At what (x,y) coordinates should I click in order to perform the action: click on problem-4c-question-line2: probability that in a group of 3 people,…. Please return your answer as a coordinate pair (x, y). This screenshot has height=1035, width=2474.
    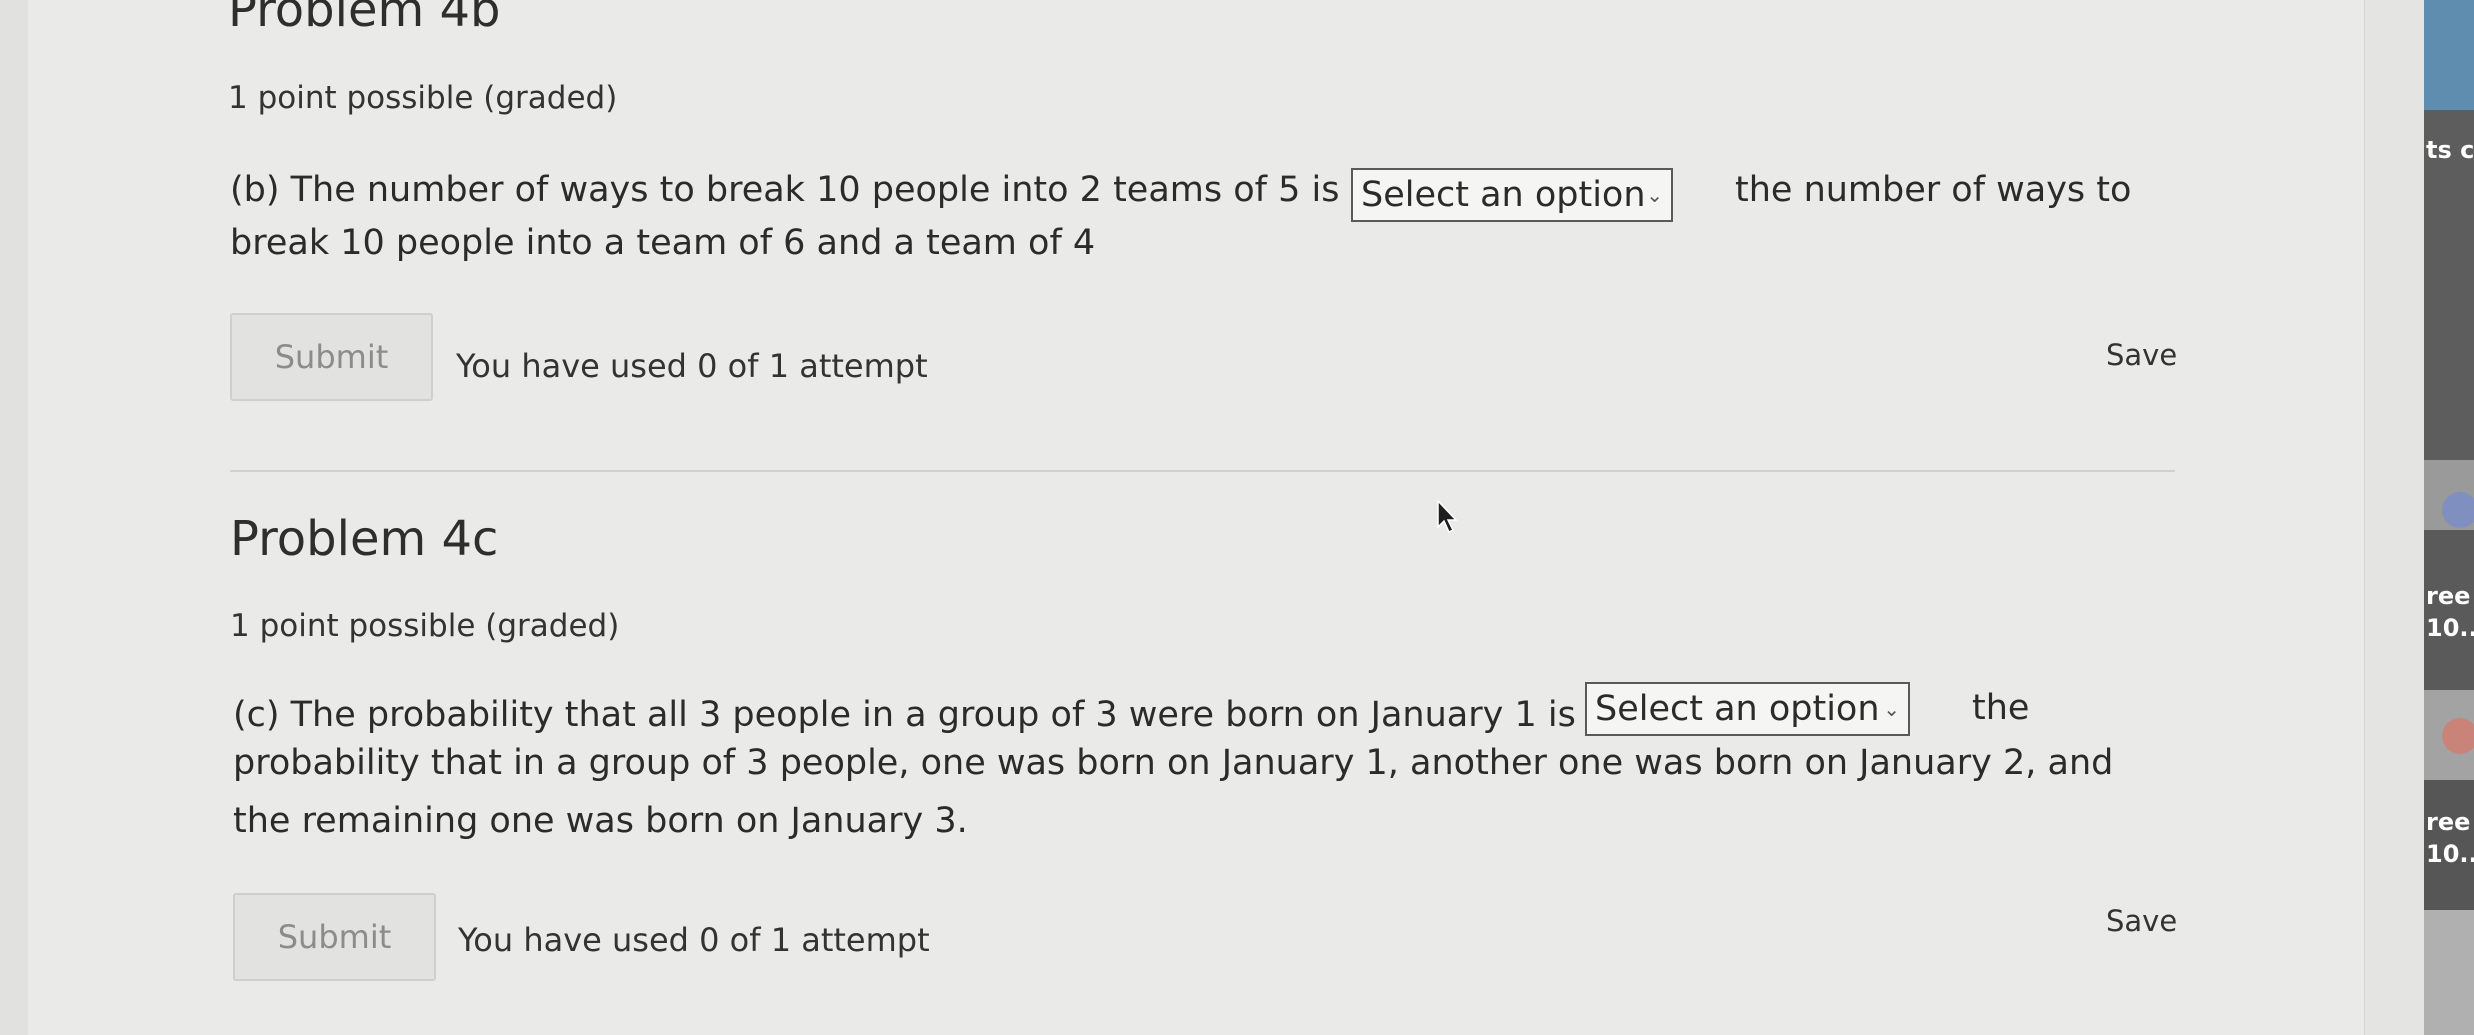
    Looking at the image, I should click on (1173, 763).